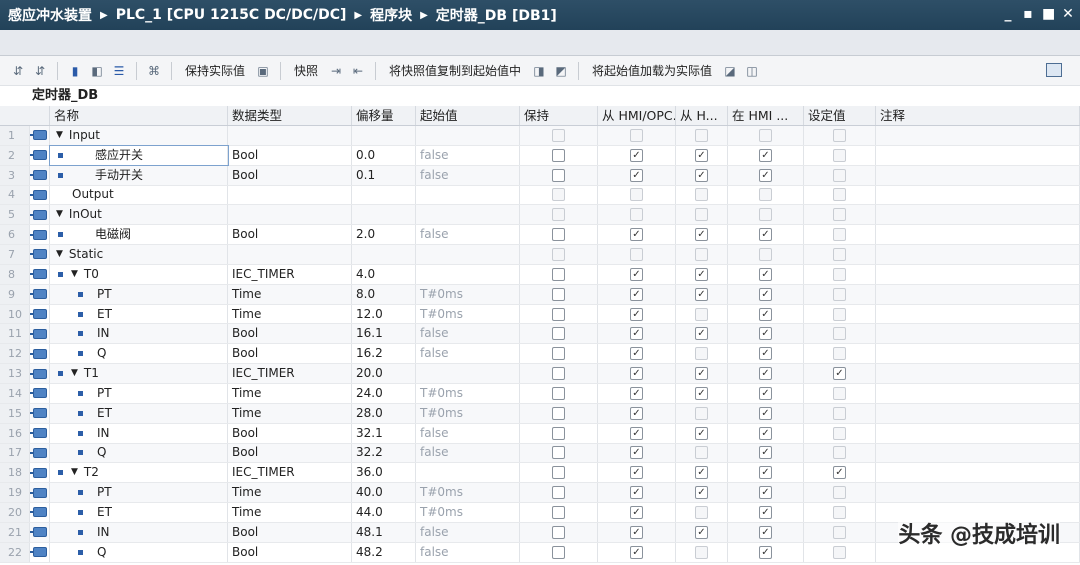 The height and width of the screenshot is (565, 1080). What do you see at coordinates (730, 71) in the screenshot?
I see `load-icon: ◪` at bounding box center [730, 71].